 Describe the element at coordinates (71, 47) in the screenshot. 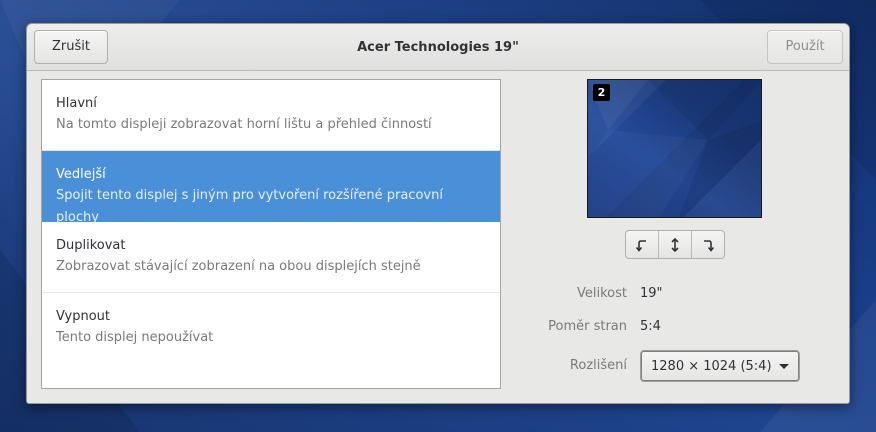

I see `cancel-button: Zrušit` at that location.